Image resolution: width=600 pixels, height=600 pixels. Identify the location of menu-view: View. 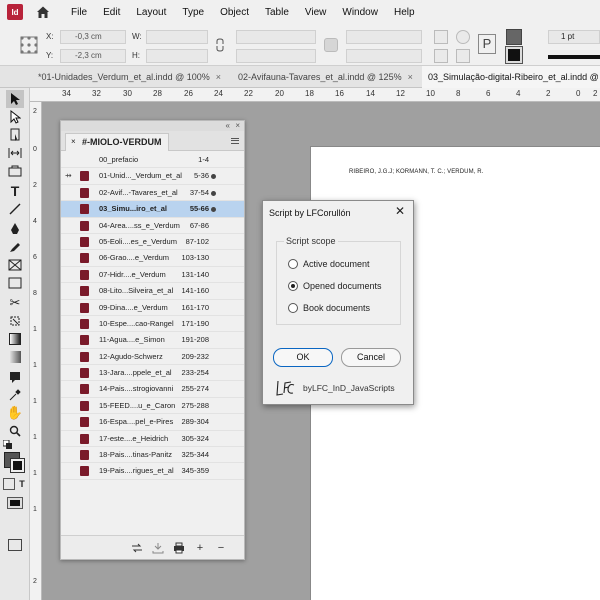
(316, 12).